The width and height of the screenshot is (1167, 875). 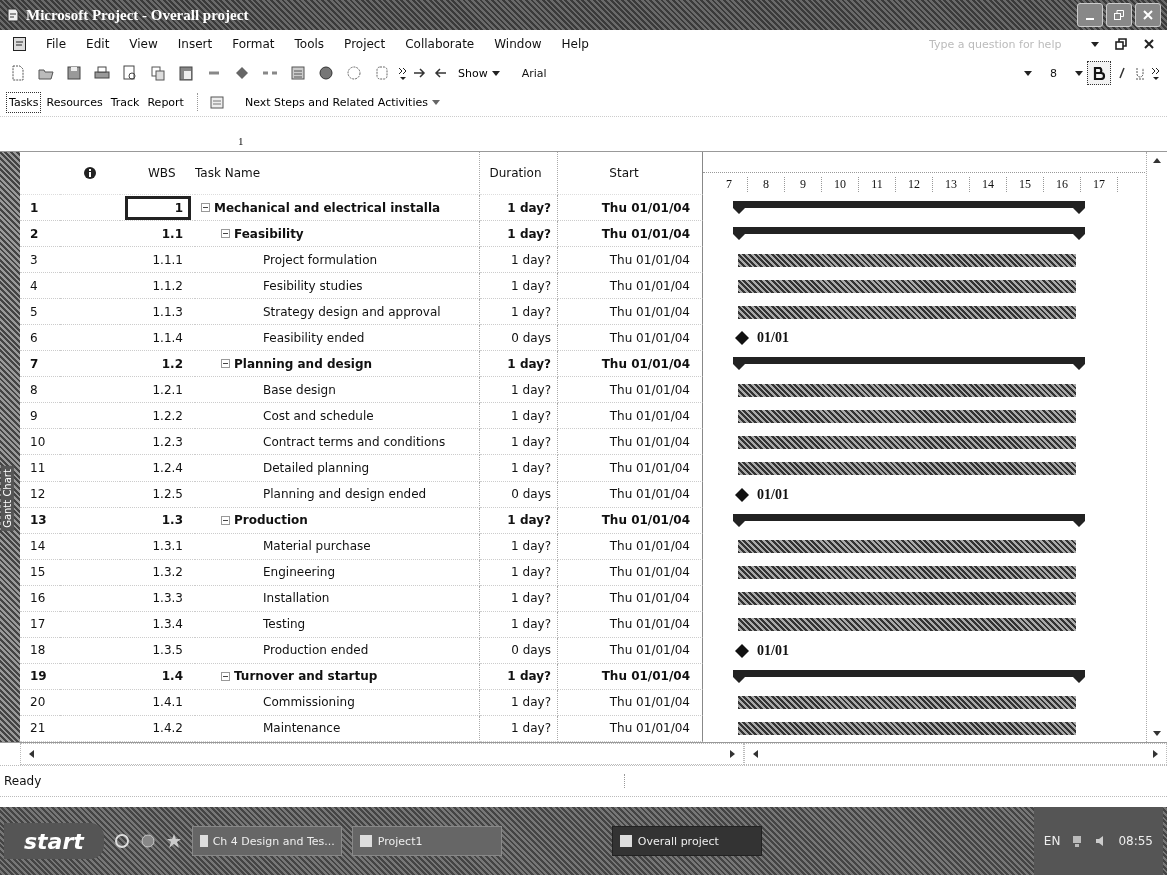 What do you see at coordinates (125, 102) in the screenshot?
I see `view-tab: Track` at bounding box center [125, 102].